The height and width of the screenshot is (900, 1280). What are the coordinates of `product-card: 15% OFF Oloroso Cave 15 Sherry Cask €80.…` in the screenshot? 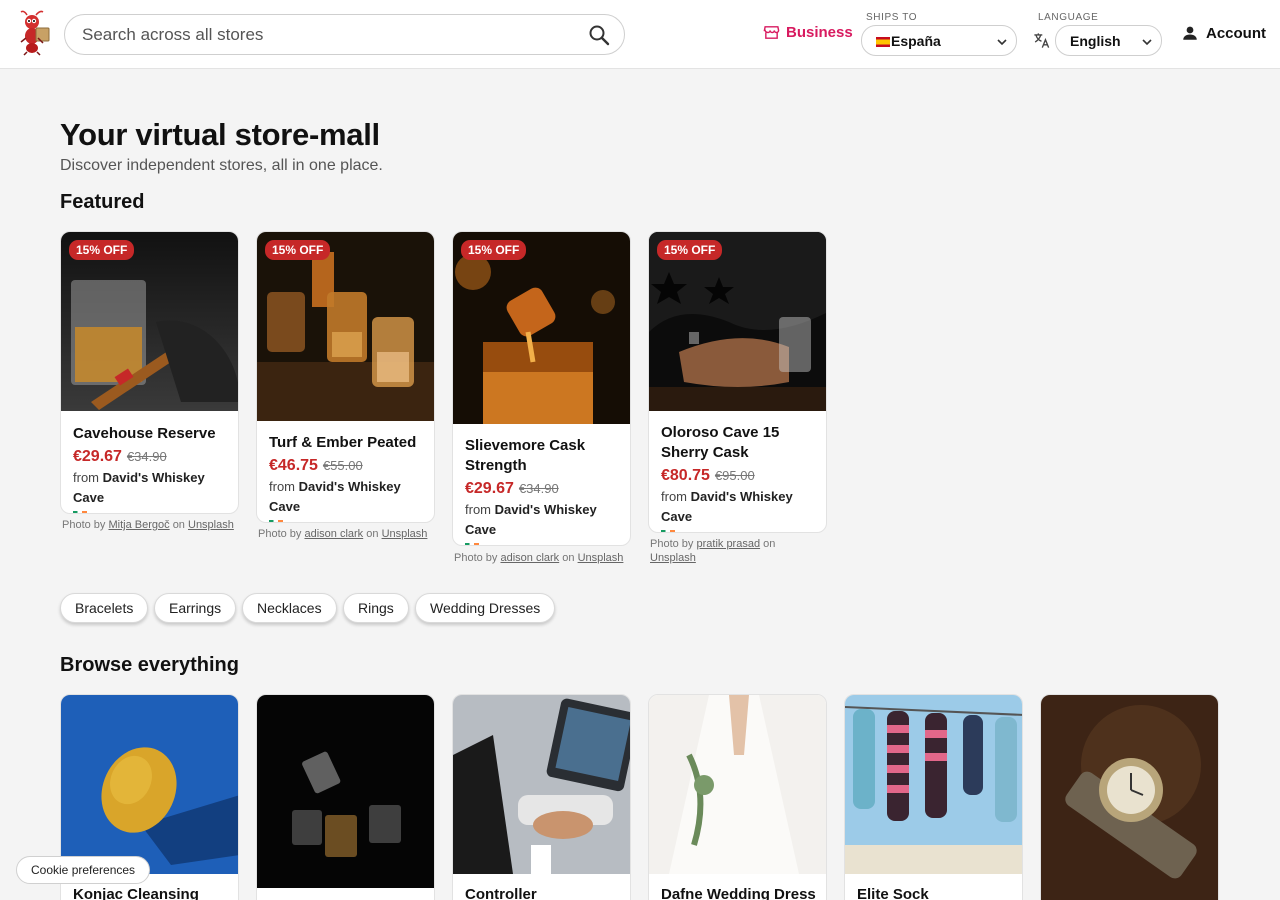 It's located at (737, 382).